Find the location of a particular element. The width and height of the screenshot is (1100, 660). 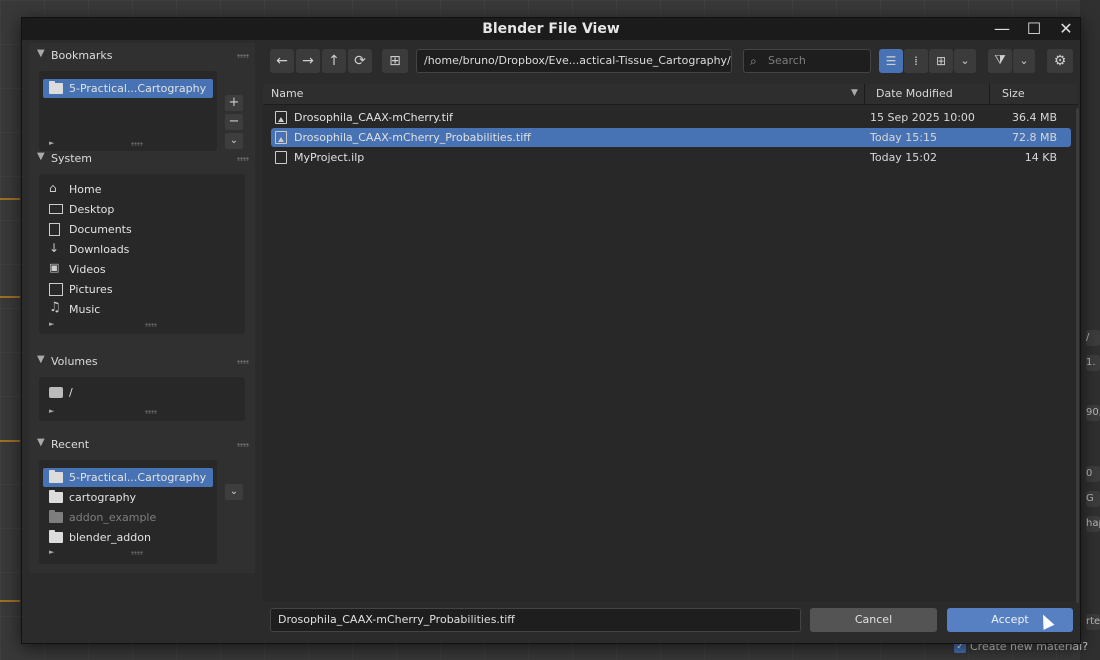

system-item-label: Videos is located at coordinates (87, 269).